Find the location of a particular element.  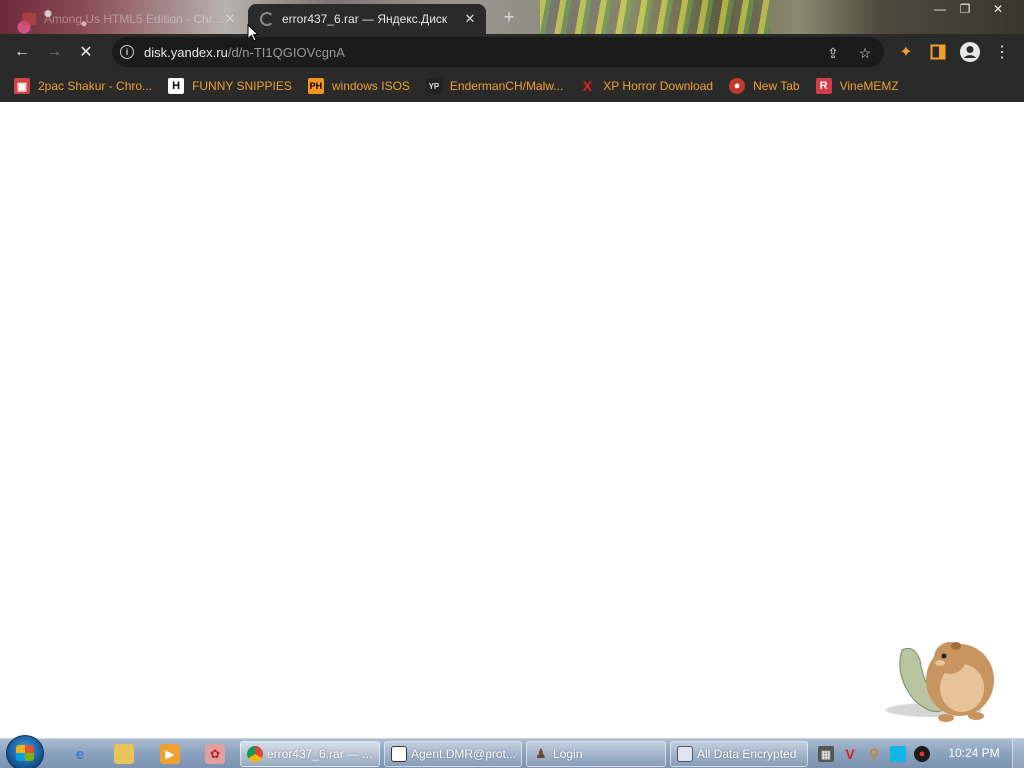

profile-avatar-icon is located at coordinates (970, 52).